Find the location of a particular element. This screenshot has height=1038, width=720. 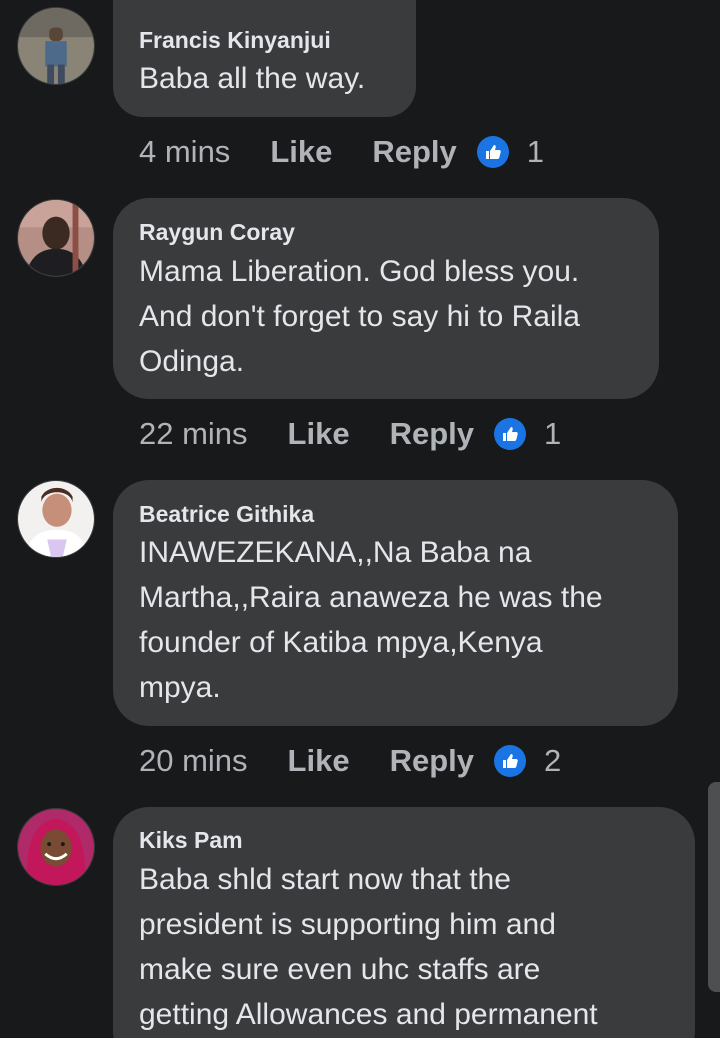

scrollbar-handle is located at coordinates (714, 887).